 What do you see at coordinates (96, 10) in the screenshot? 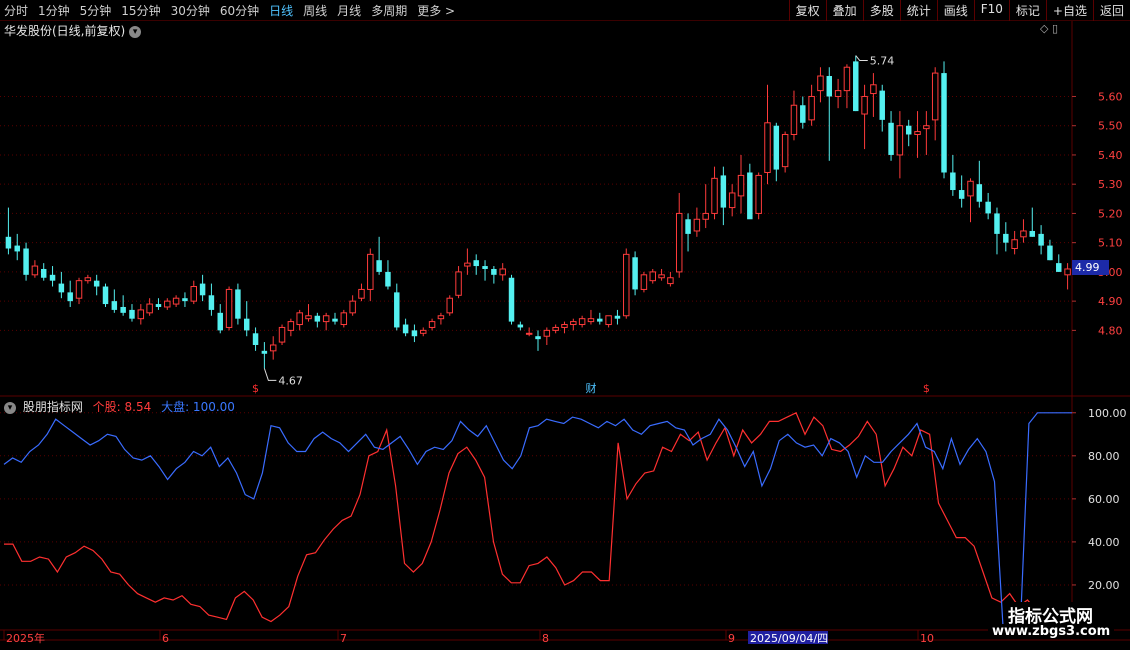
I see `period-tab-2: 5分钟` at bounding box center [96, 10].